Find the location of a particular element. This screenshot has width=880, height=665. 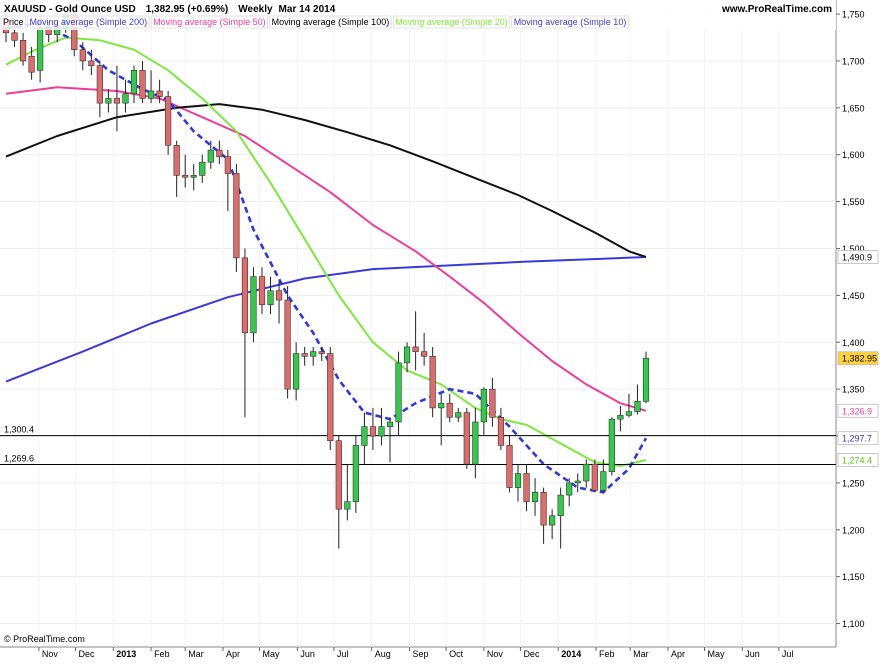

x-tick-label: Apr is located at coordinates (233, 654).